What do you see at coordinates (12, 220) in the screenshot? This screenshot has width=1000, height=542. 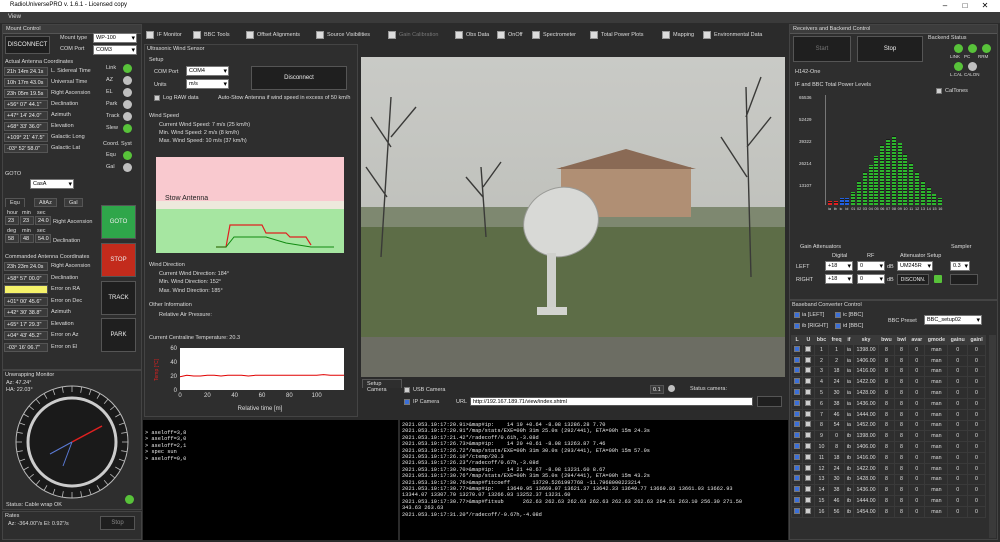 I see `ra-hour-field: 23` at bounding box center [12, 220].